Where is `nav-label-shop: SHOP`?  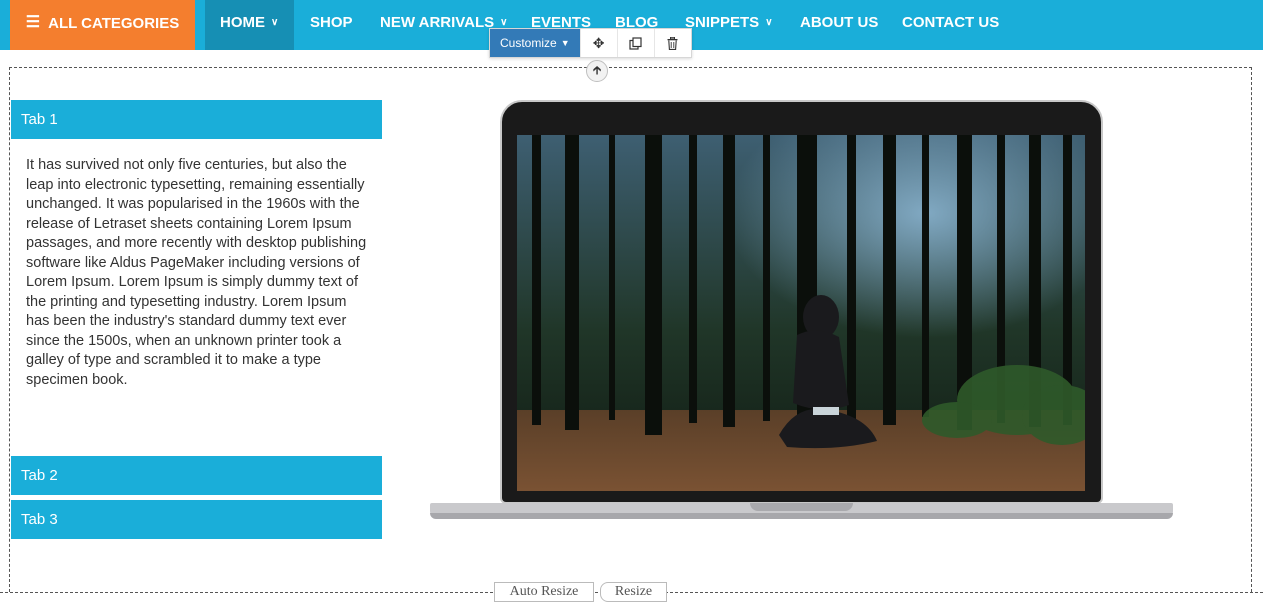
nav-label-shop: SHOP is located at coordinates (331, 22).